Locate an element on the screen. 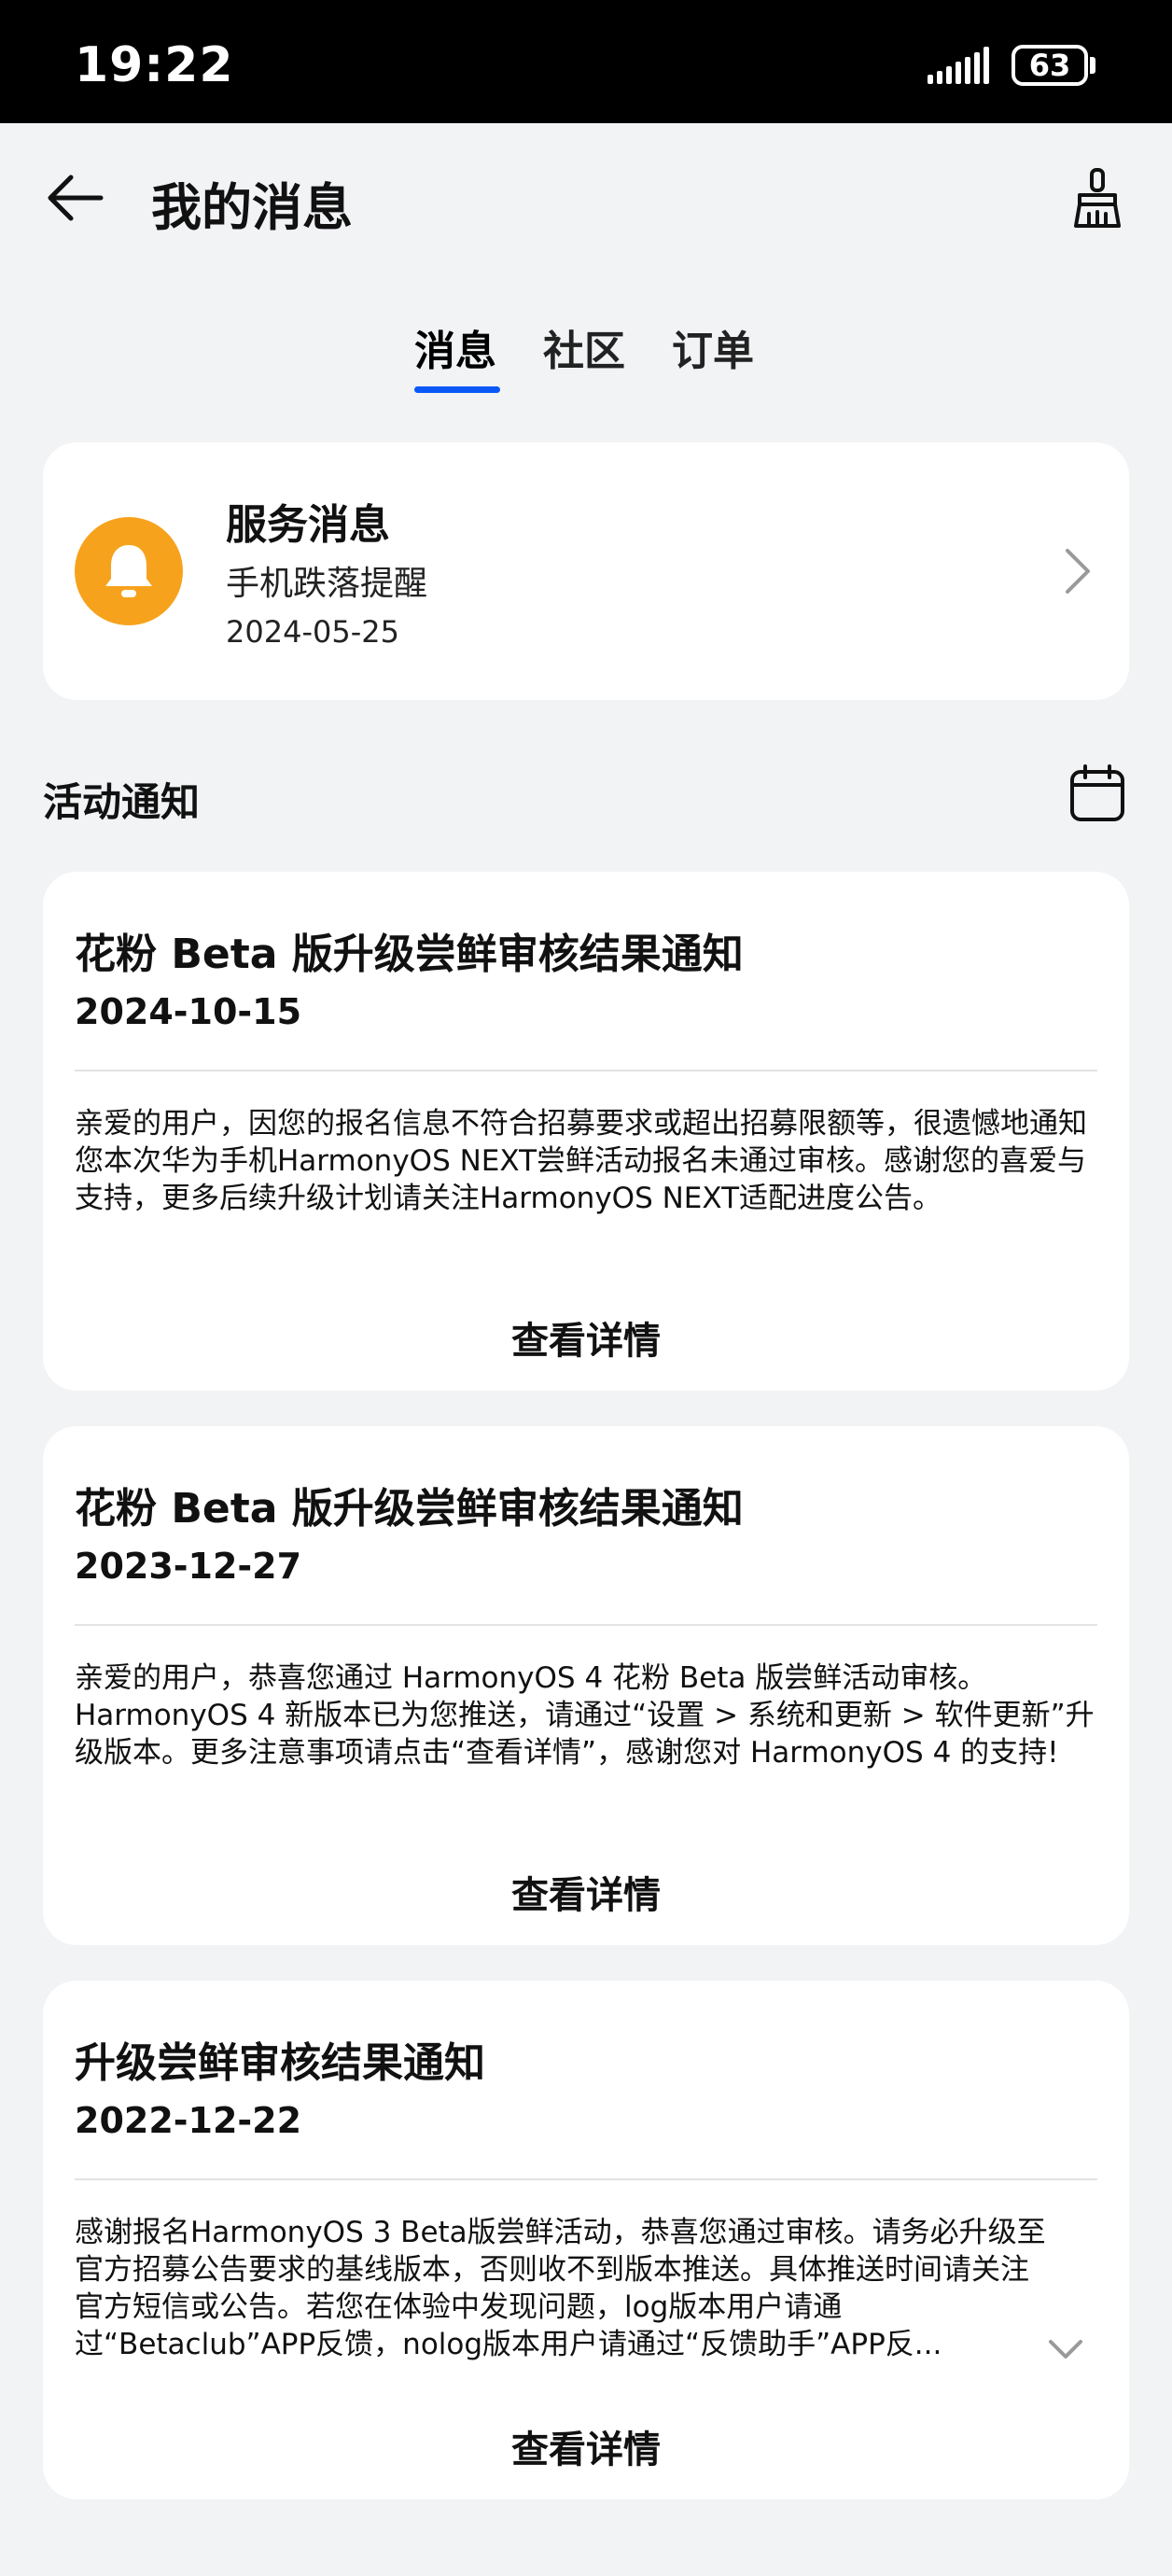  back-button is located at coordinates (74, 197).